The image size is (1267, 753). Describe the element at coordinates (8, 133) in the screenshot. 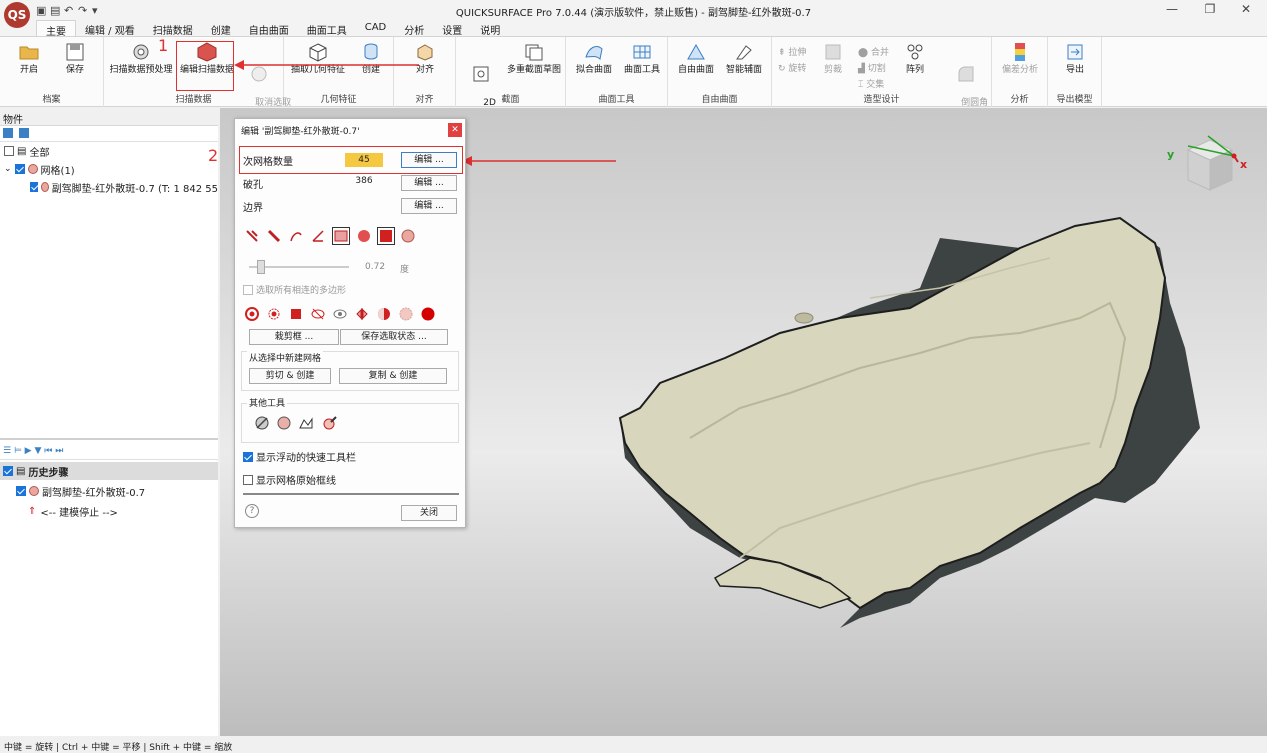

I see `expand-all-icon` at that location.